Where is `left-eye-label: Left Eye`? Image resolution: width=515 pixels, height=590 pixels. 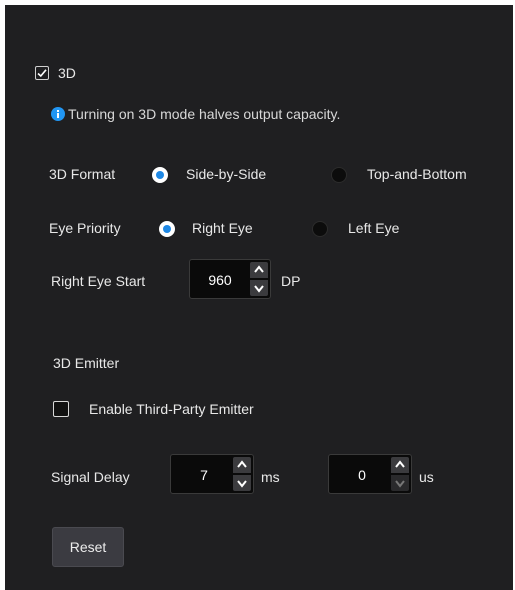 left-eye-label: Left Eye is located at coordinates (374, 228).